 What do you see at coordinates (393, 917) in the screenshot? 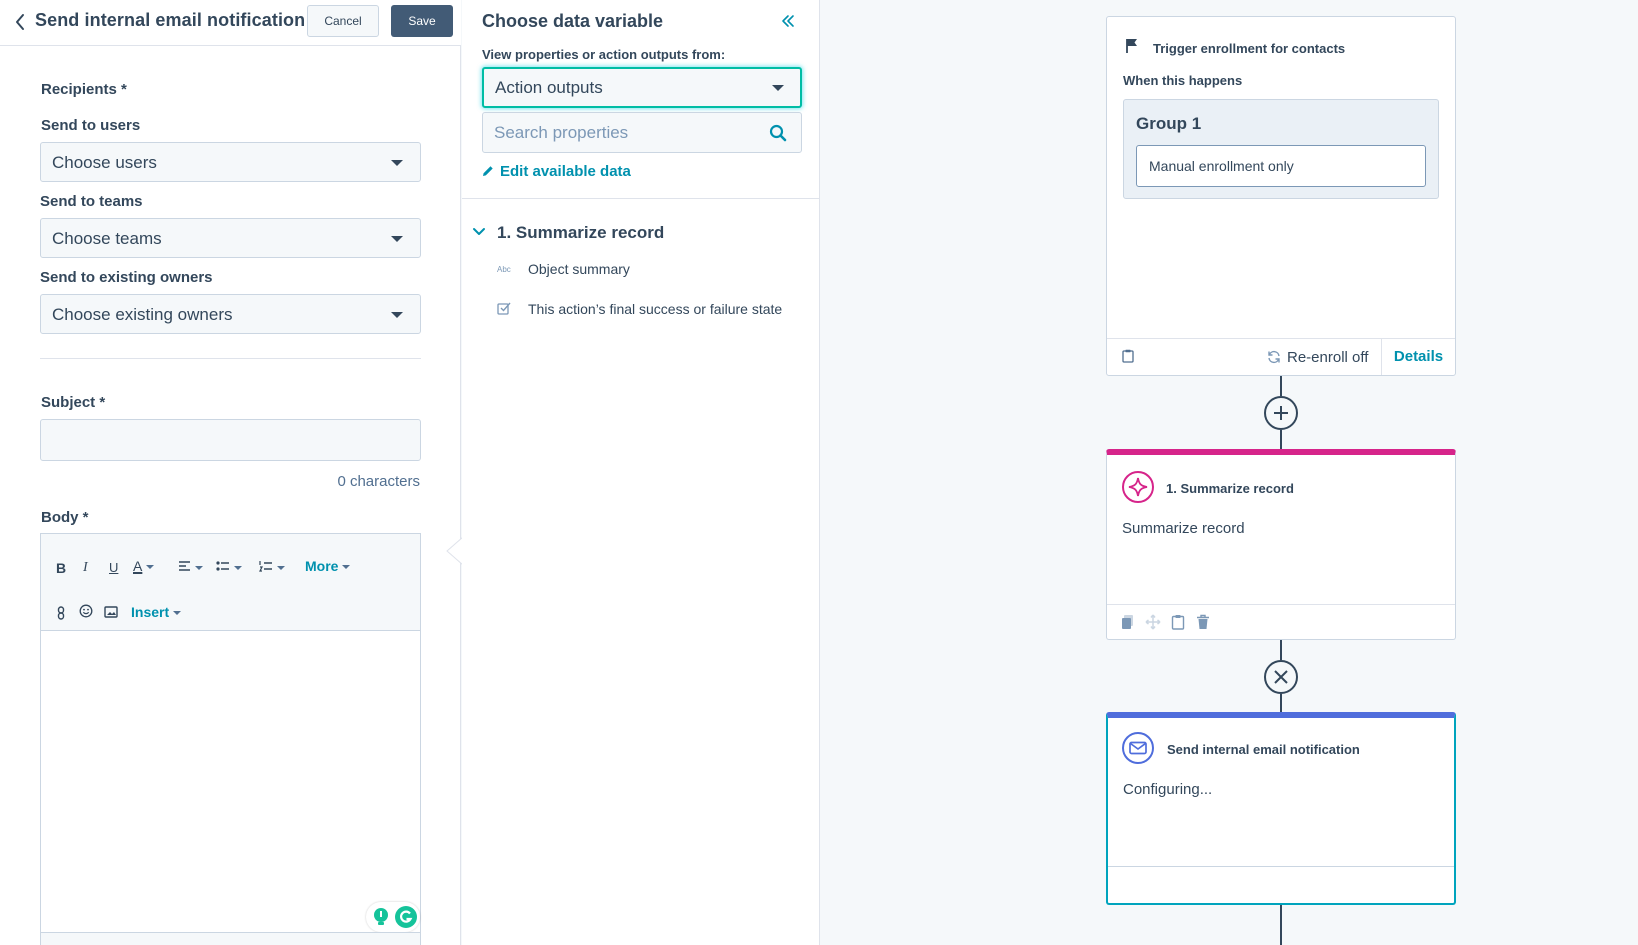
I see `grammarly-widget` at bounding box center [393, 917].